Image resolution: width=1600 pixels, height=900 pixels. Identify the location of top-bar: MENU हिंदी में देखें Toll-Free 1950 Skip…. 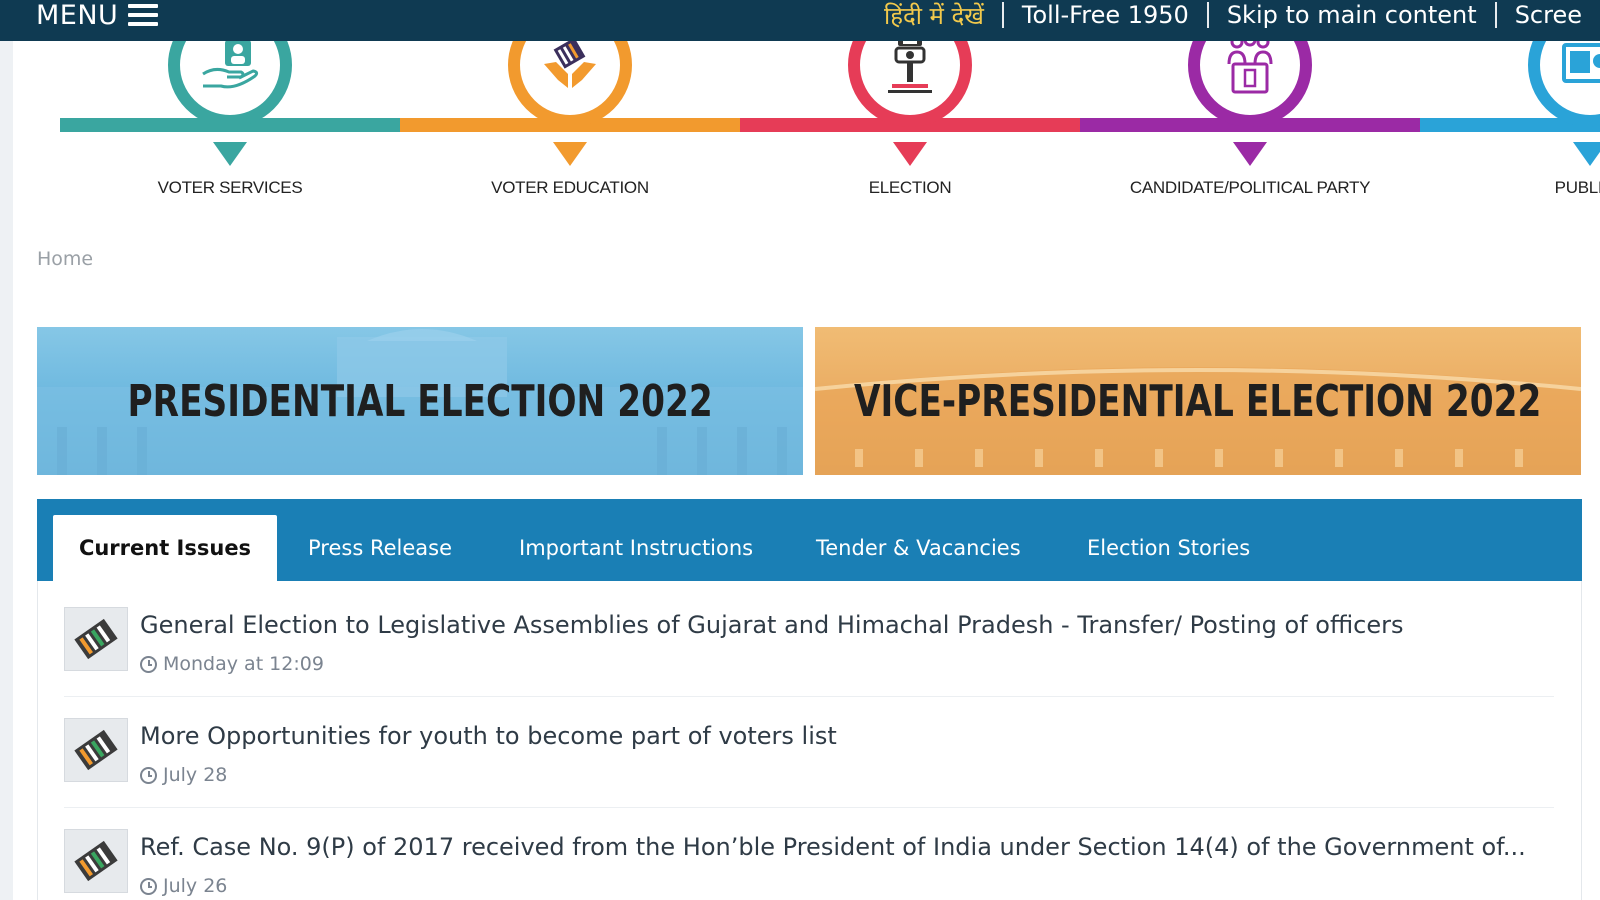
(800, 20).